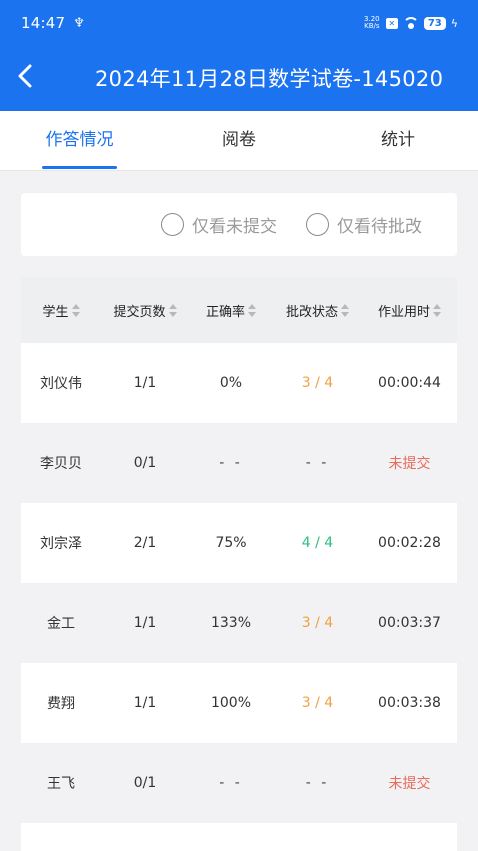 The height and width of the screenshot is (851, 478). What do you see at coordinates (409, 543) in the screenshot?
I see `time-spent: 00:02:28` at bounding box center [409, 543].